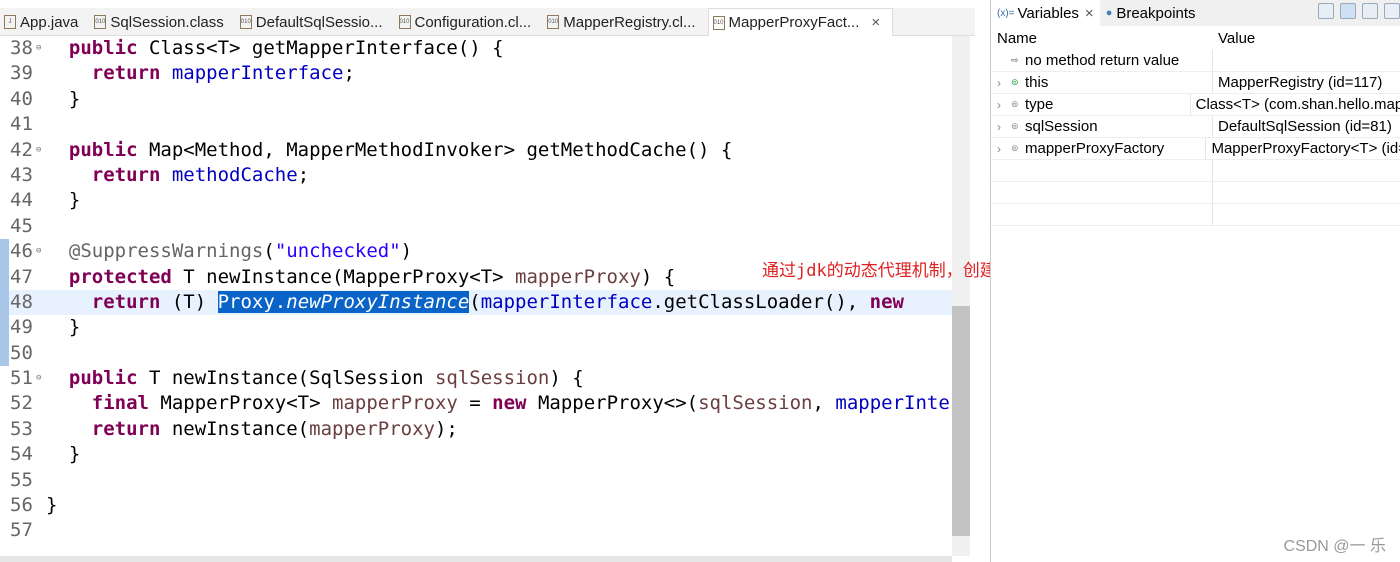 The image size is (1400, 562). What do you see at coordinates (1348, 11) in the screenshot?
I see `show-logical-structure-button` at bounding box center [1348, 11].